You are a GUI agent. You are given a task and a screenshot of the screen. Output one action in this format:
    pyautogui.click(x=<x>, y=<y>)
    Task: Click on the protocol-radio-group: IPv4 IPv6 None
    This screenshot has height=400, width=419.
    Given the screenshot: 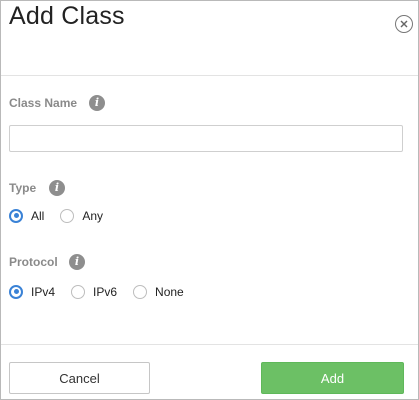 What is the action you would take?
    pyautogui.click(x=104, y=292)
    